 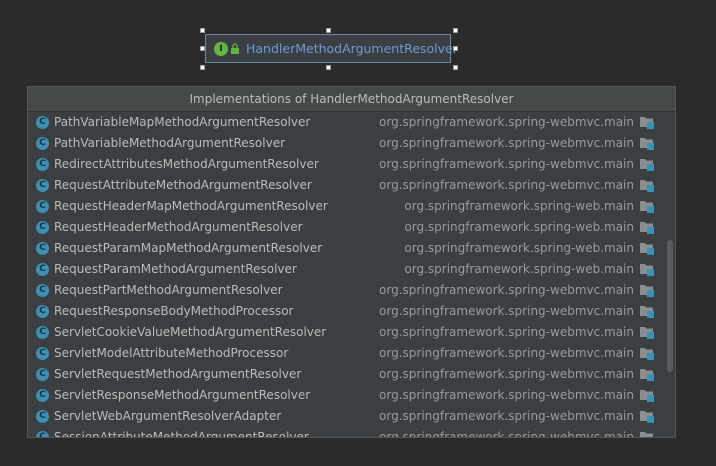 I want to click on diagram-node-handler-method-argument-resolver: I HandlerMethodArgumentResolver, so click(x=331, y=48).